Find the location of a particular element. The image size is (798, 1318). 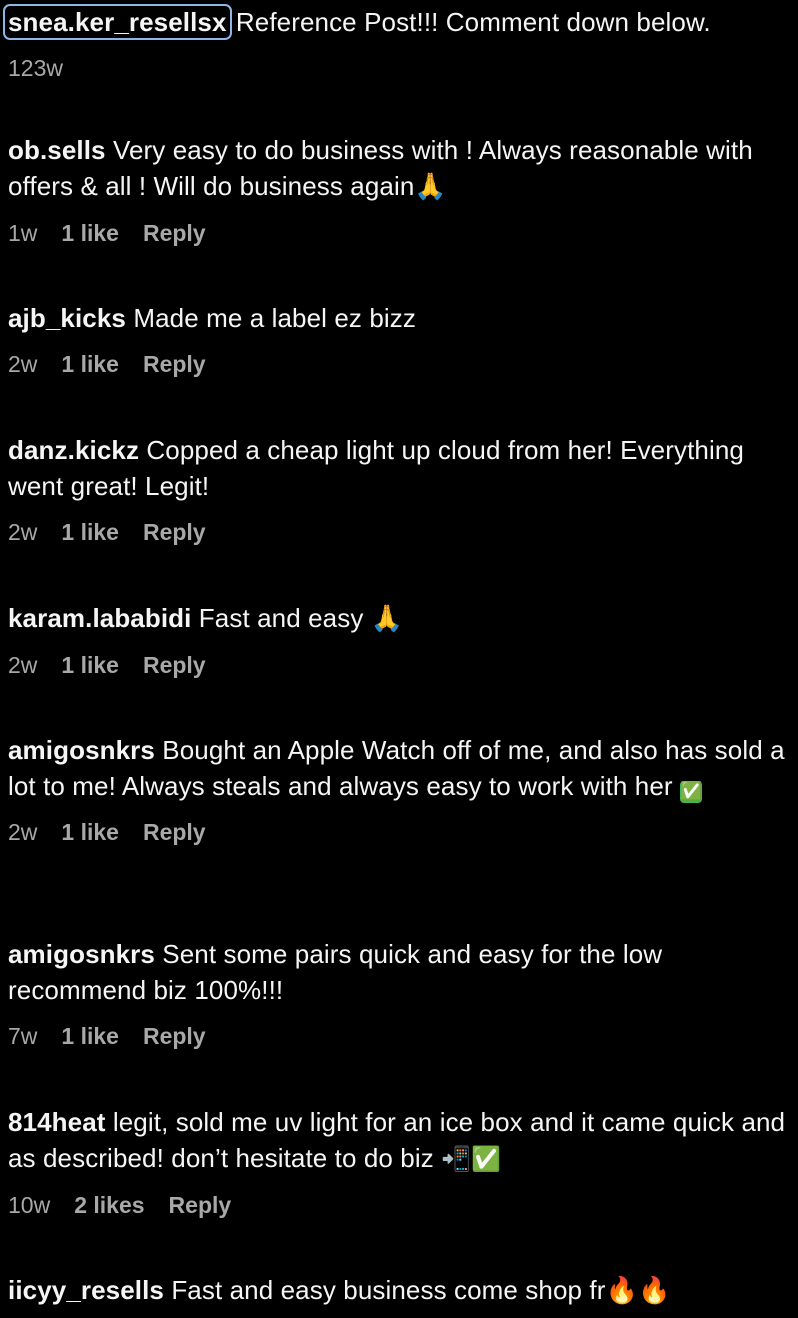

phone-check-icon: 📲✅ is located at coordinates (471, 1159).